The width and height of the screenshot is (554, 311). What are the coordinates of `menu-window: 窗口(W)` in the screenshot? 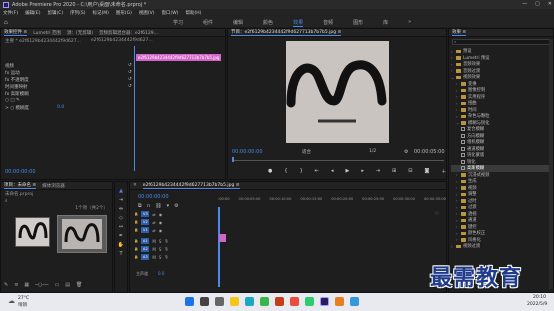 It's located at (170, 13).